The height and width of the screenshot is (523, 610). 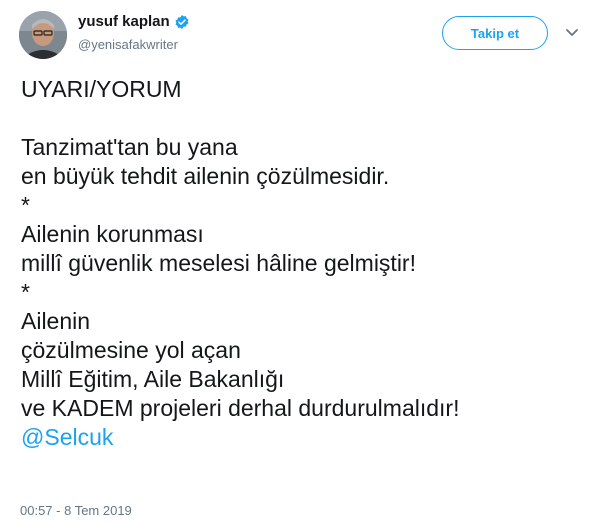 What do you see at coordinates (311, 118) in the screenshot?
I see `tweet-text-line` at bounding box center [311, 118].